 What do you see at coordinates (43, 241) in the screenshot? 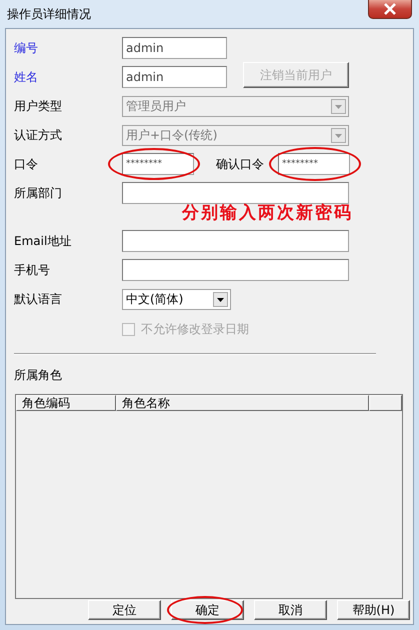
I see `field-label: Email地址` at bounding box center [43, 241].